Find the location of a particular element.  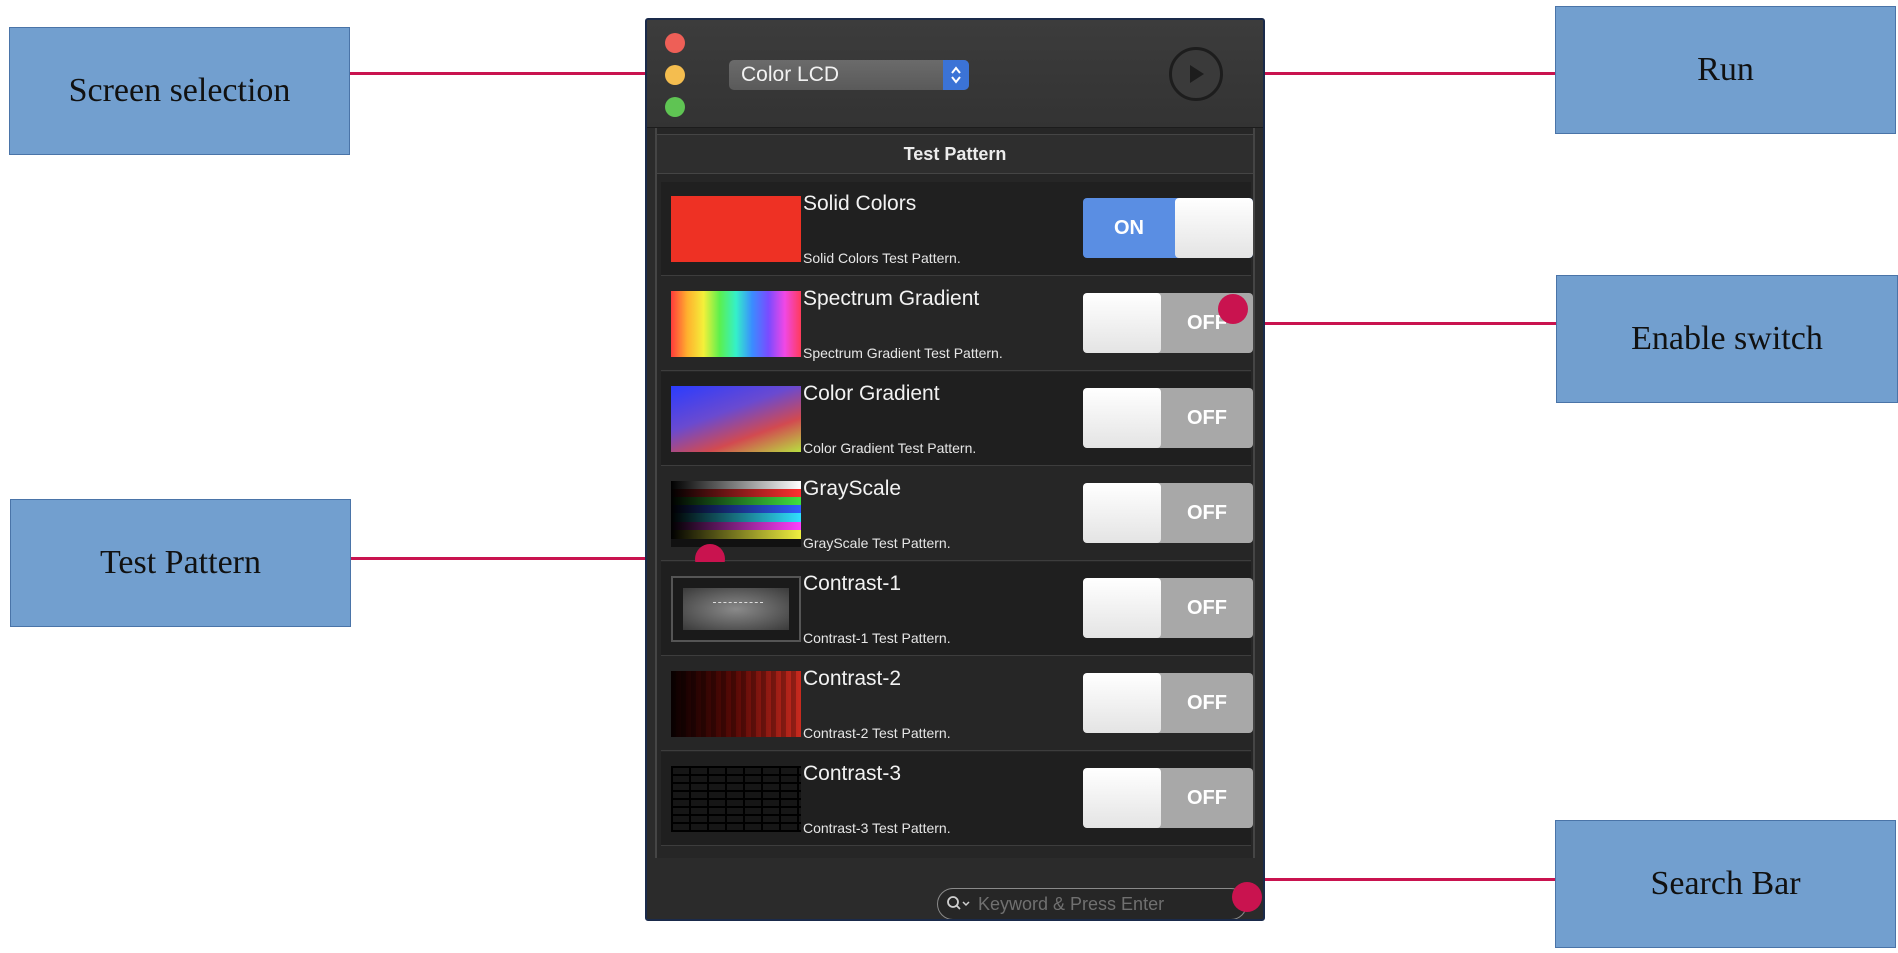

row-description: Spectrum Gradient Test Pattern. is located at coordinates (903, 353).